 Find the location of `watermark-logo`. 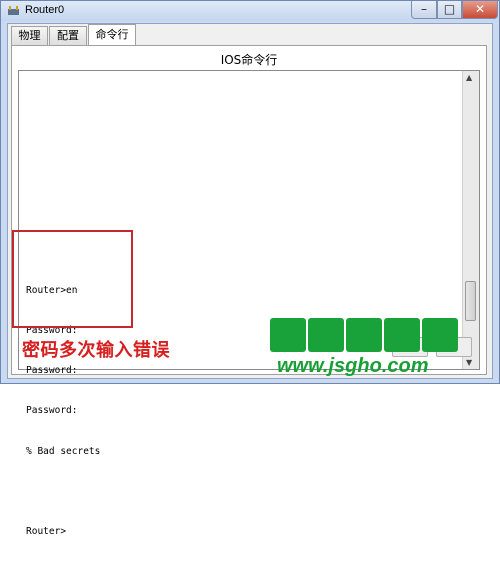

watermark-logo is located at coordinates (365, 335).